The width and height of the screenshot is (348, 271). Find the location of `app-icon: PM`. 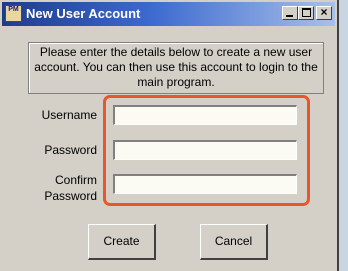

app-icon: PM is located at coordinates (13, 13).